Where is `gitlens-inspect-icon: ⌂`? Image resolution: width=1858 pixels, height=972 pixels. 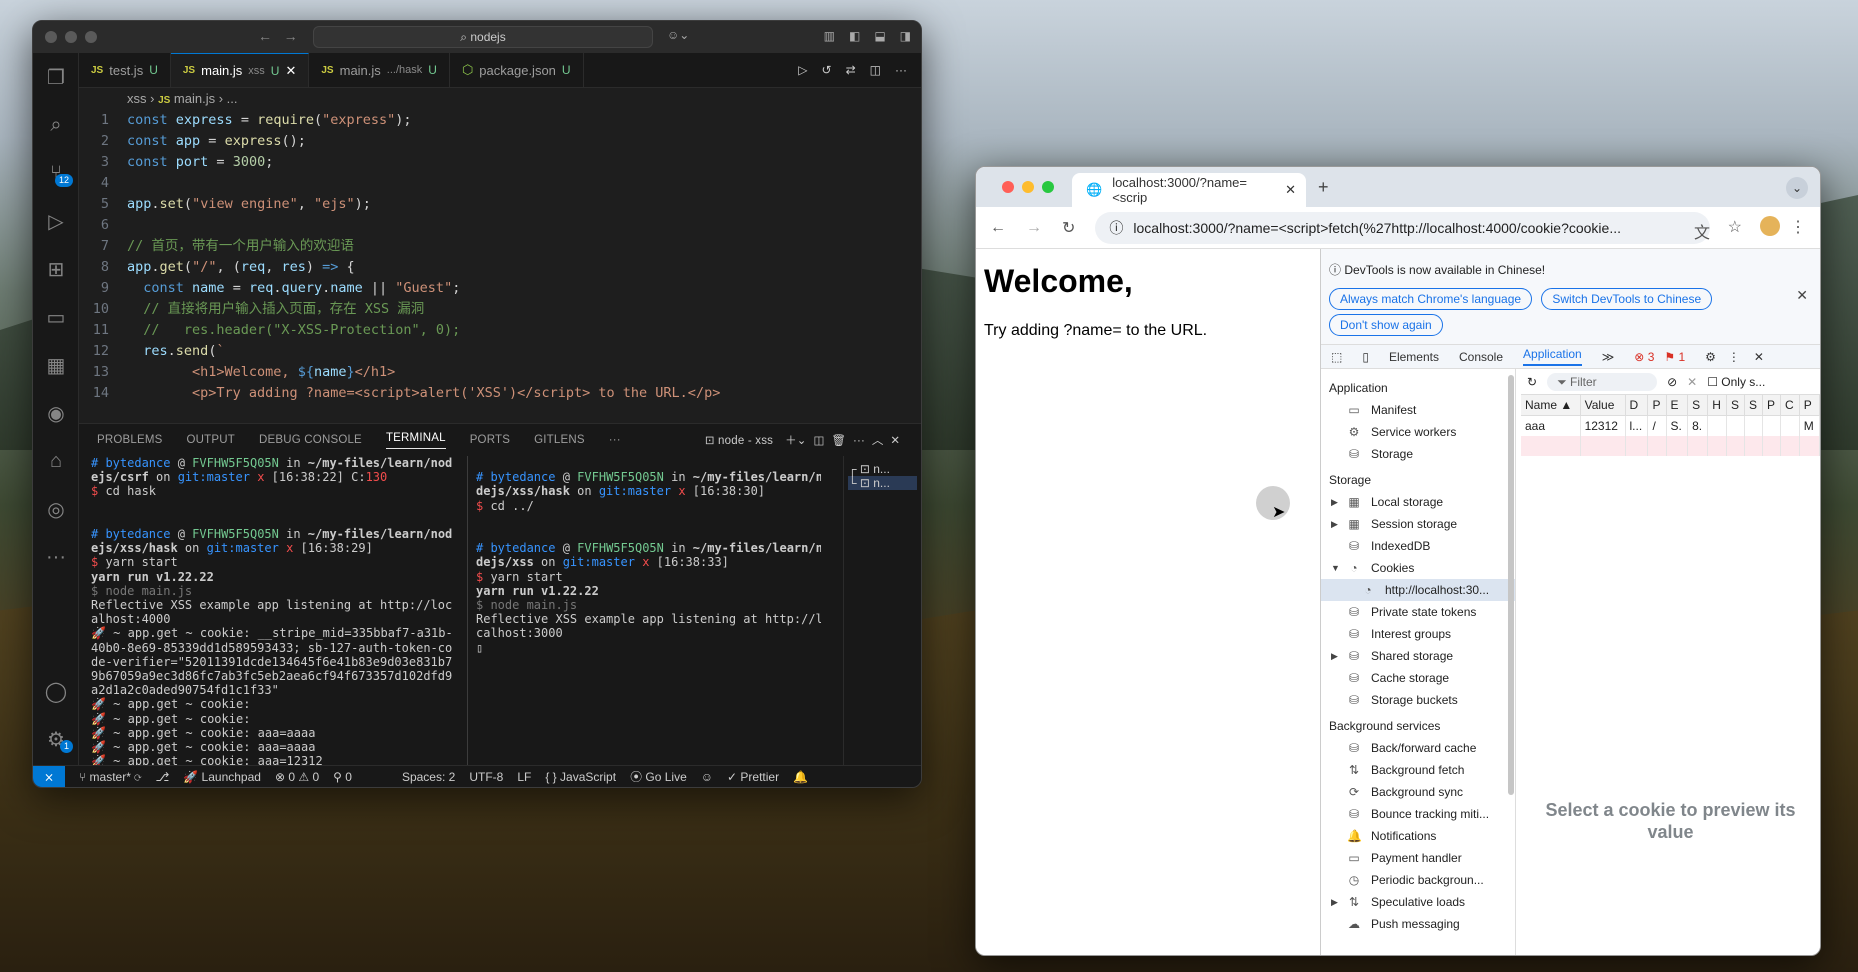
gitlens-inspect-icon: ⌂ is located at coordinates (56, 461).